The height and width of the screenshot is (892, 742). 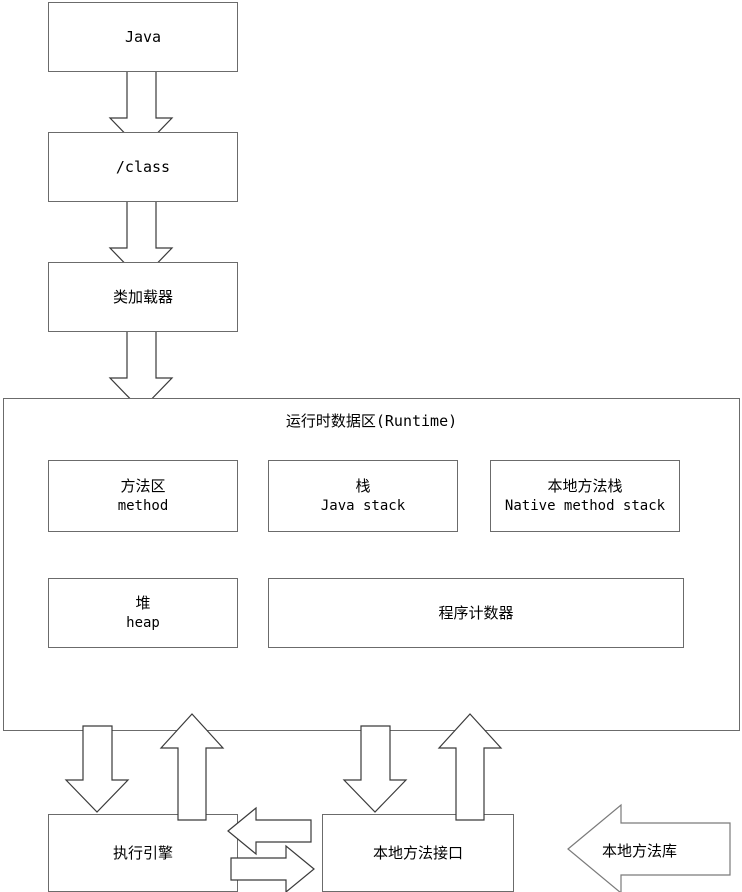 What do you see at coordinates (640, 851) in the screenshot?
I see `node-native-method-library-label: 本地方法库` at bounding box center [640, 851].